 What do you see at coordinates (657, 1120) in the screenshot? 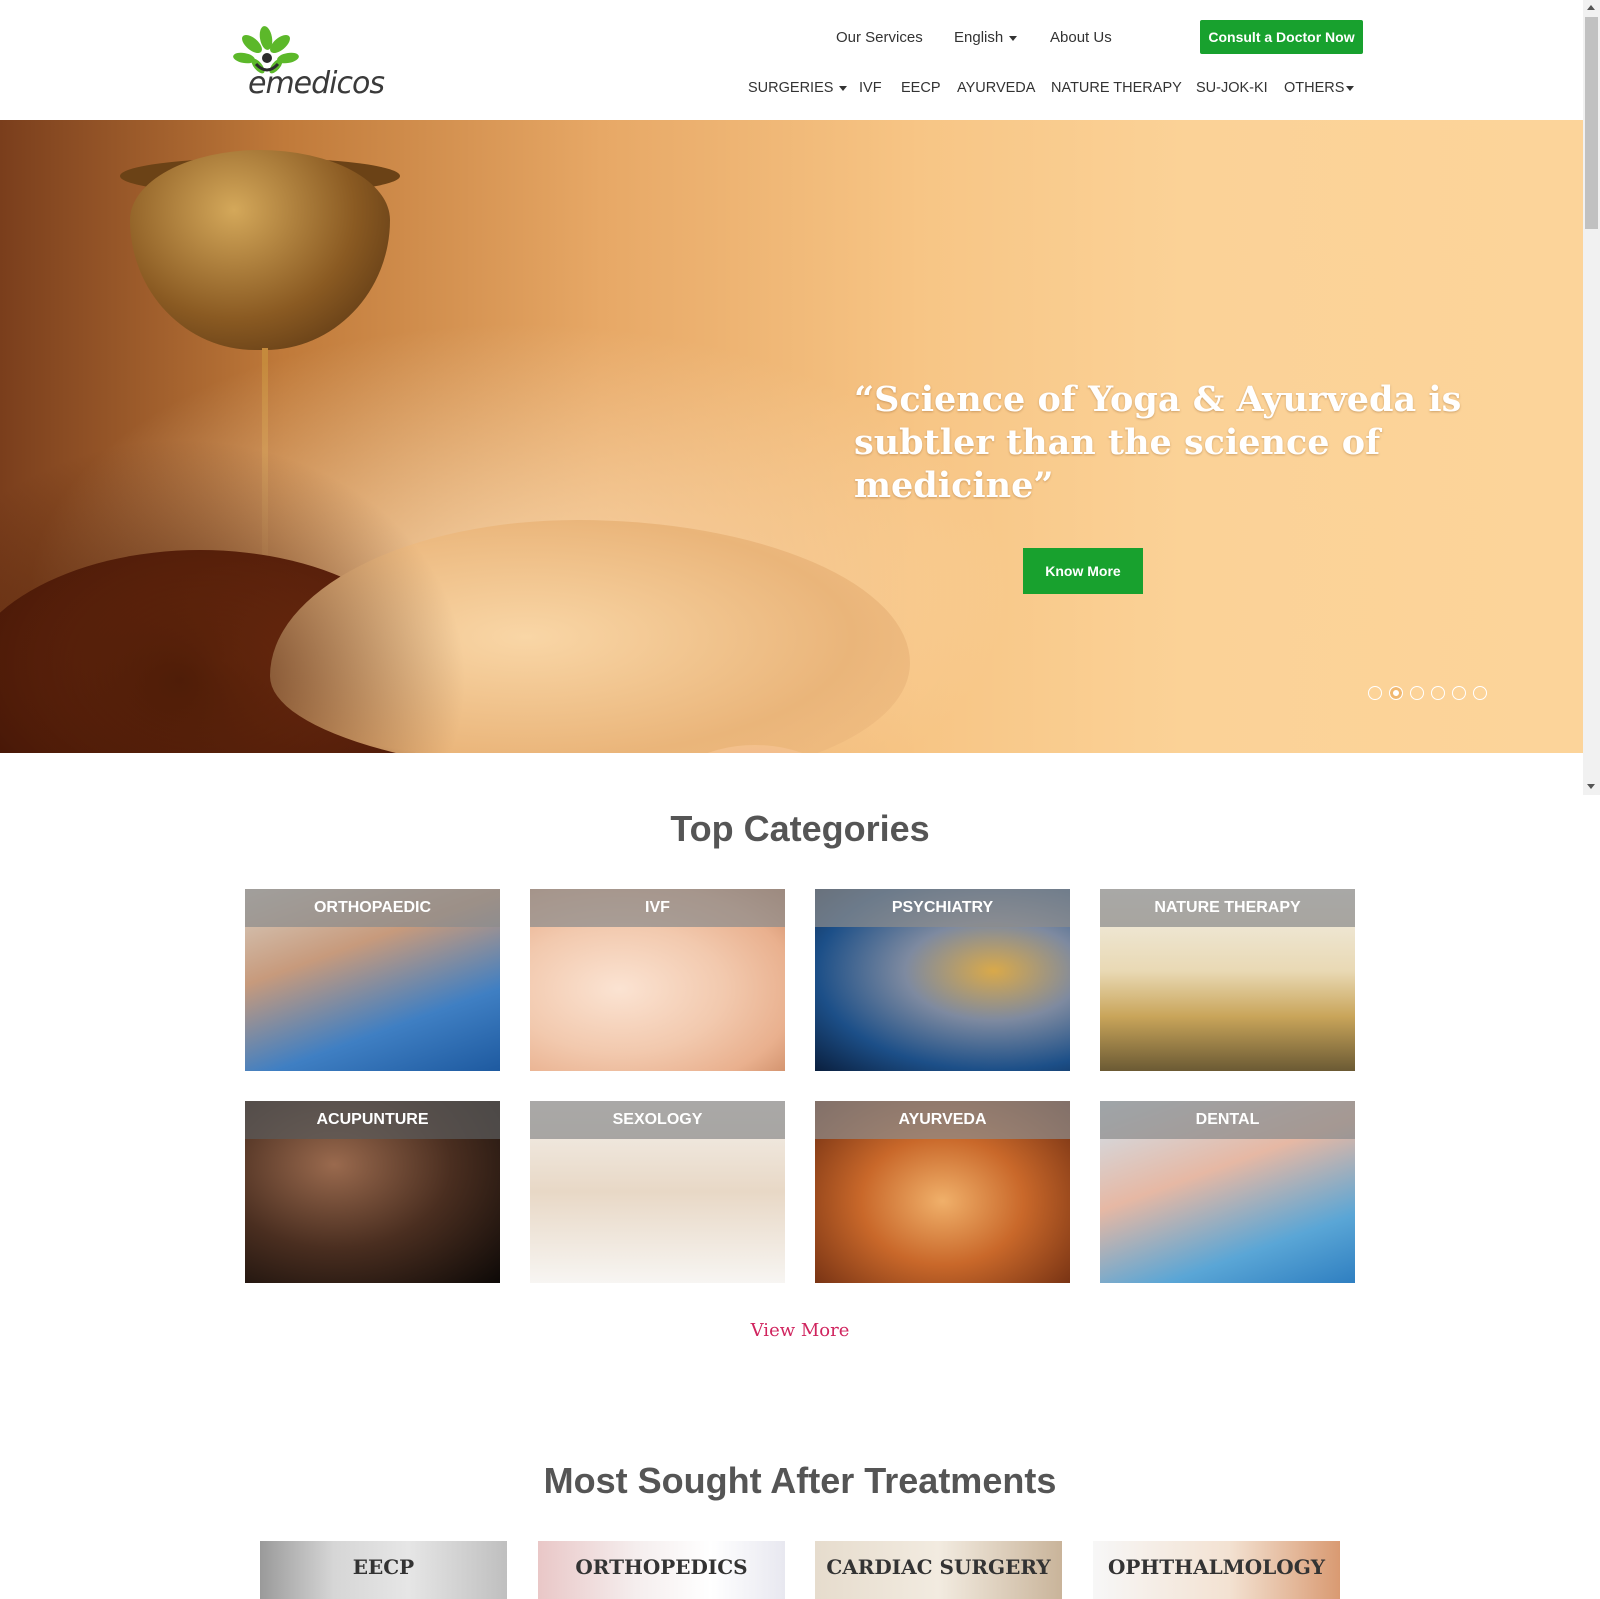
I see `category-label: SEXOLOGY` at bounding box center [657, 1120].